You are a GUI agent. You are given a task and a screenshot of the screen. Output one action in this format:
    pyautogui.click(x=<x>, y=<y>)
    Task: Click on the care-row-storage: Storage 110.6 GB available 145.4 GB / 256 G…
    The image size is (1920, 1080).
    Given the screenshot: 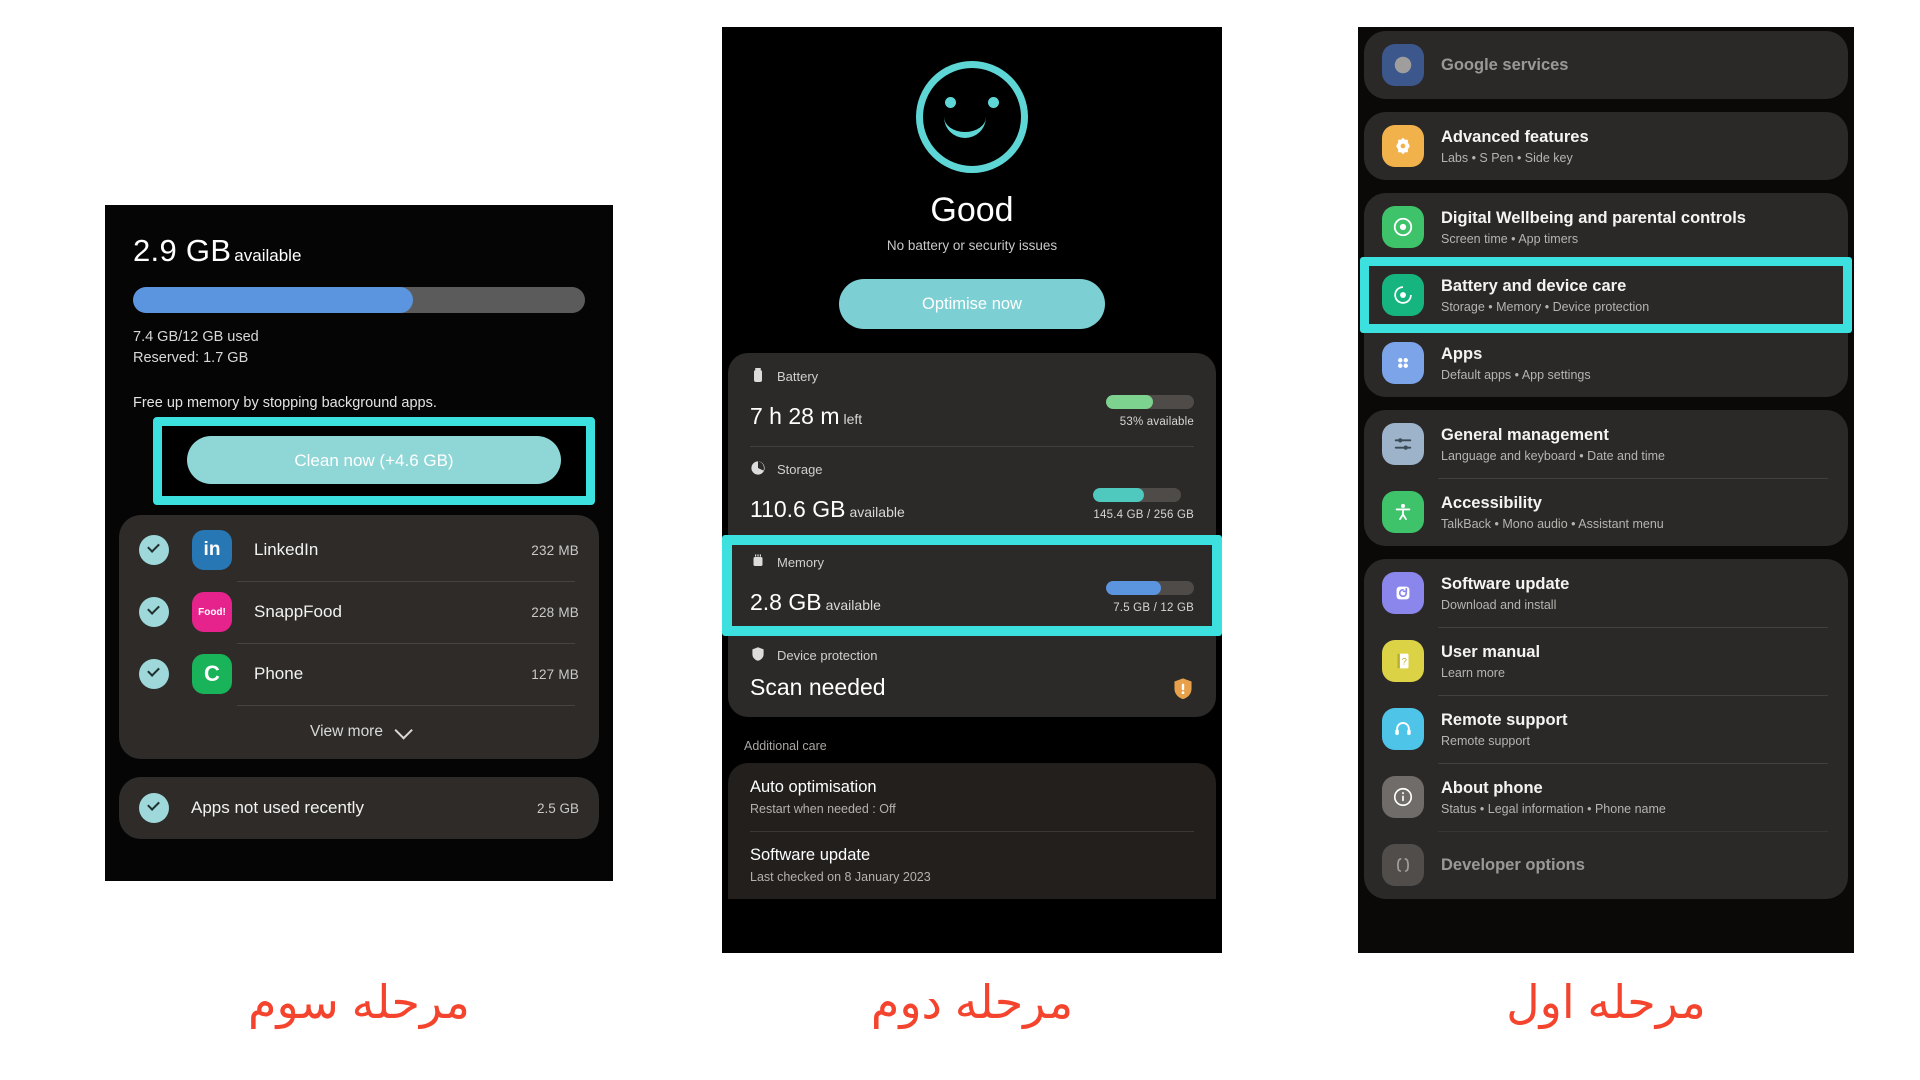 What is the action you would take?
    pyautogui.click(x=972, y=492)
    